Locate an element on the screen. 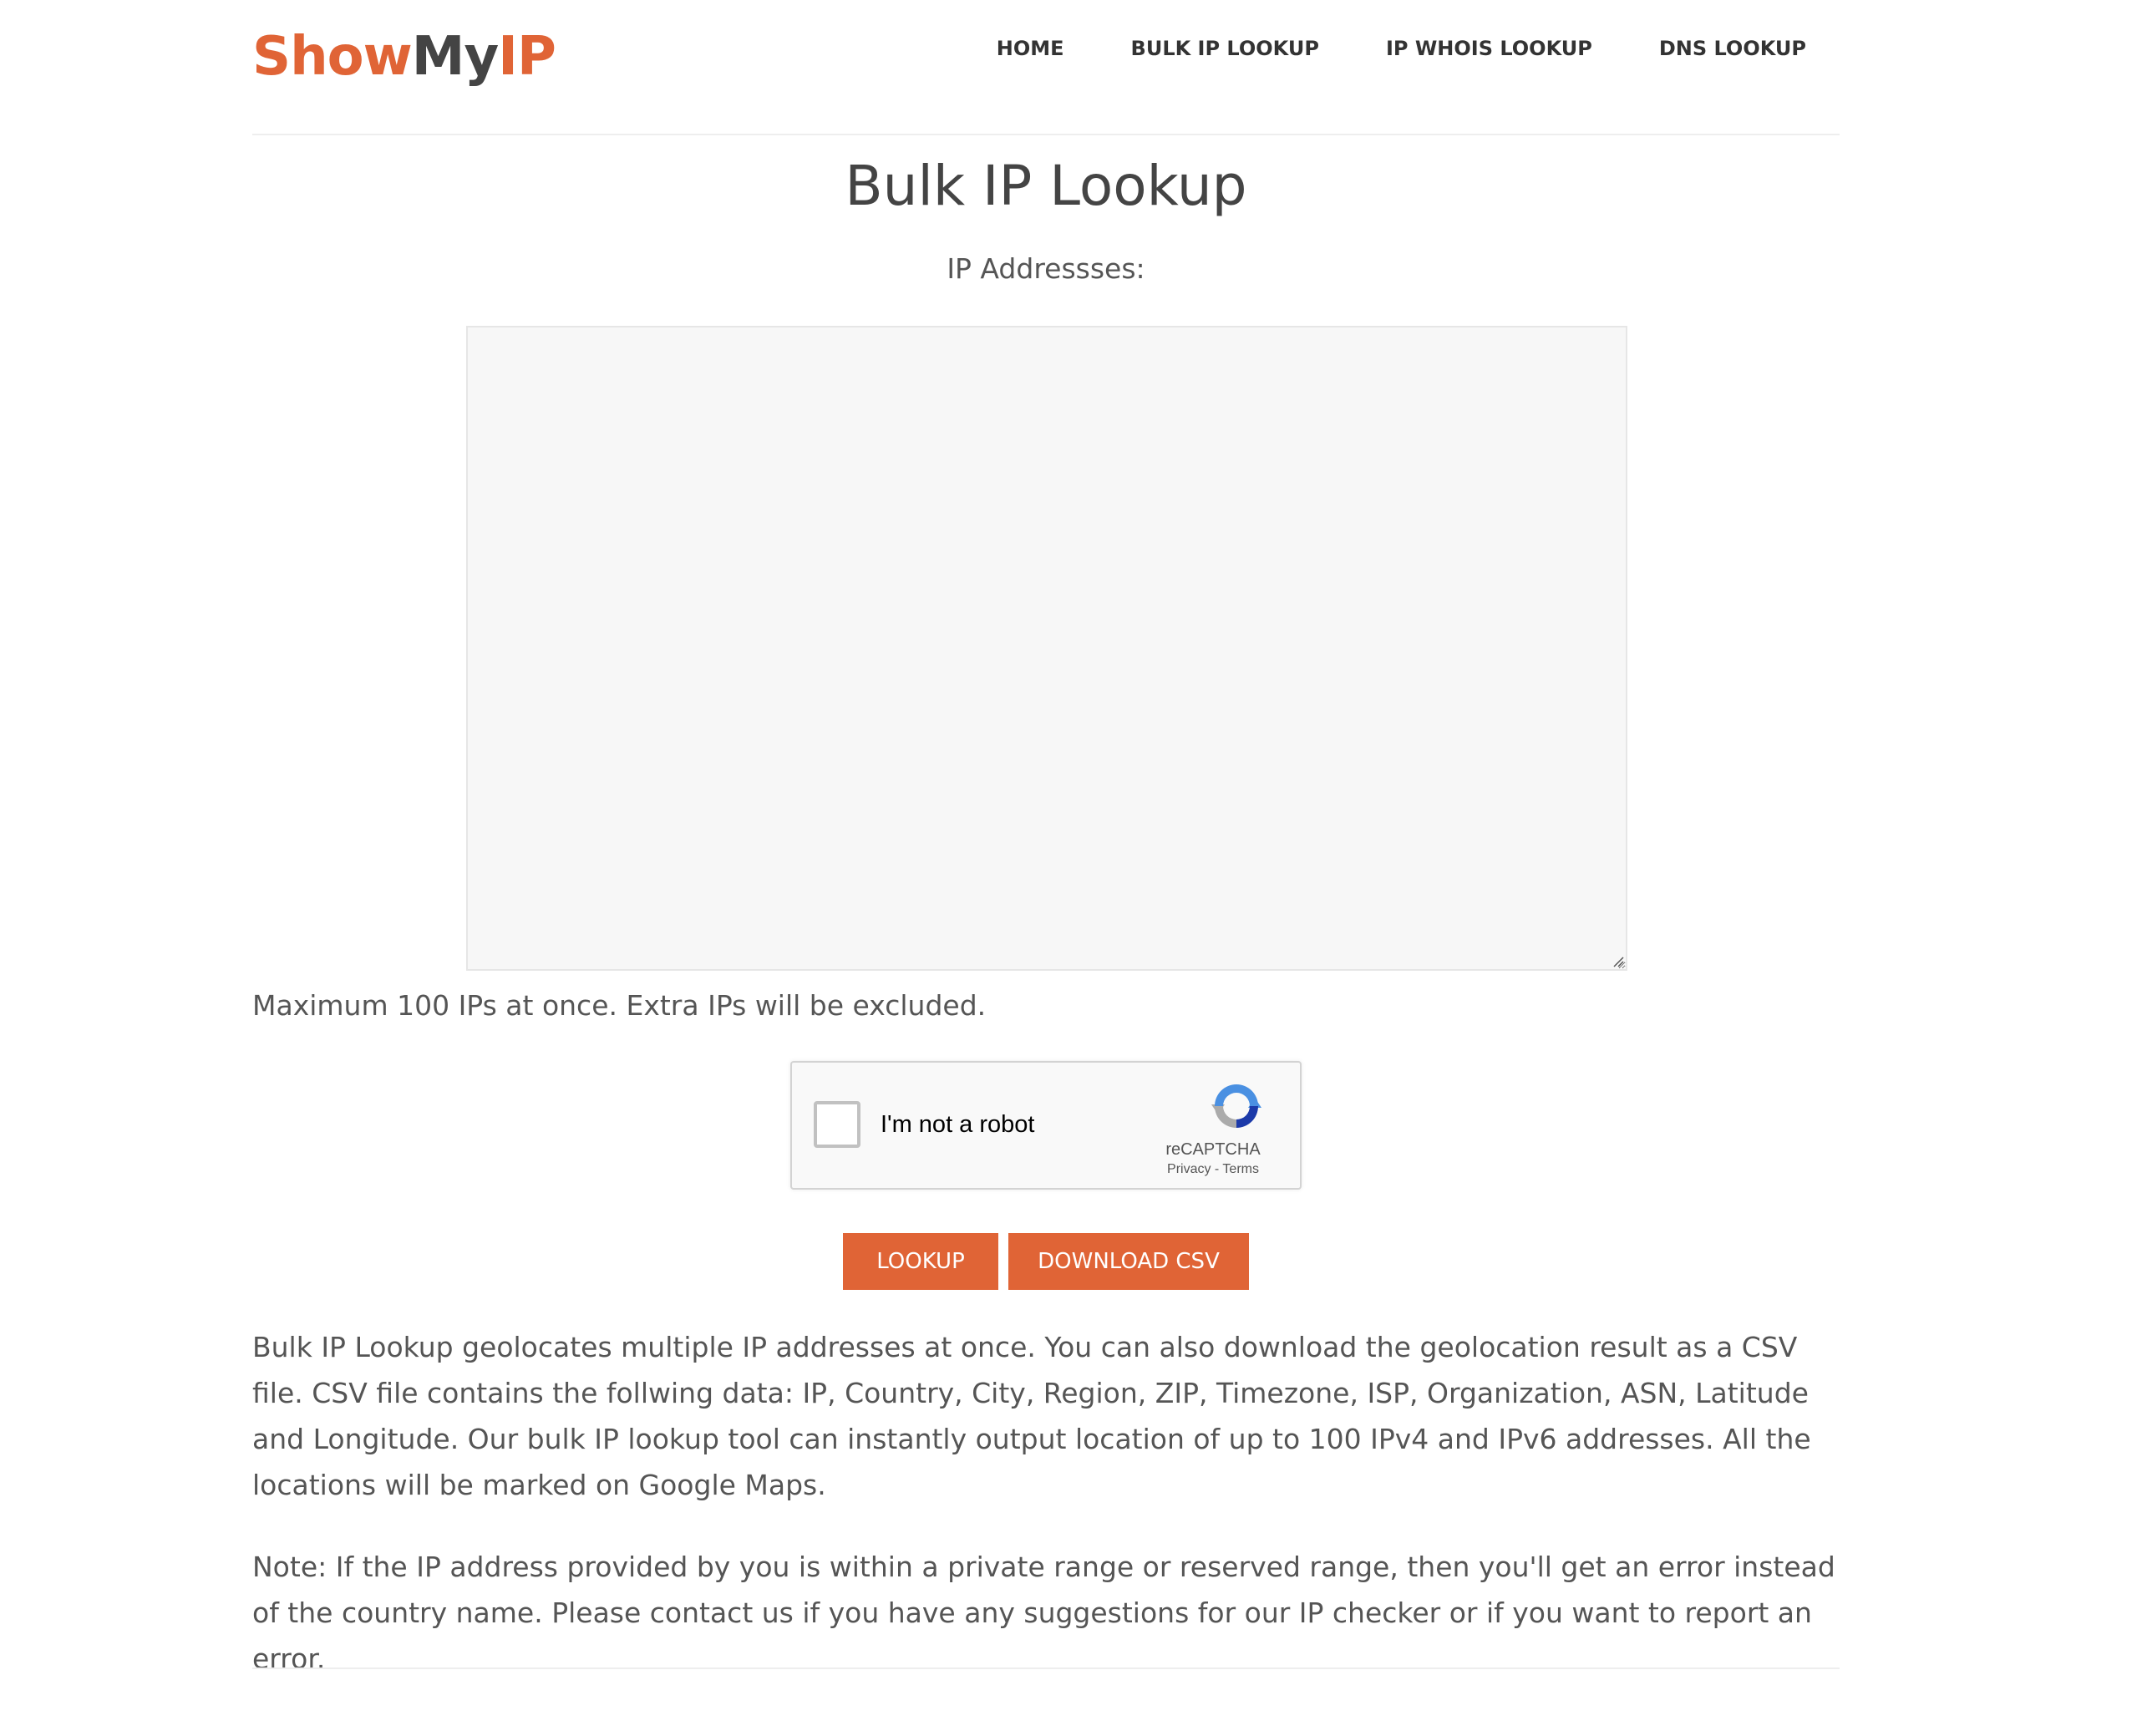 The width and height of the screenshot is (2137, 1736). logo-show: Show is located at coordinates (333, 57).